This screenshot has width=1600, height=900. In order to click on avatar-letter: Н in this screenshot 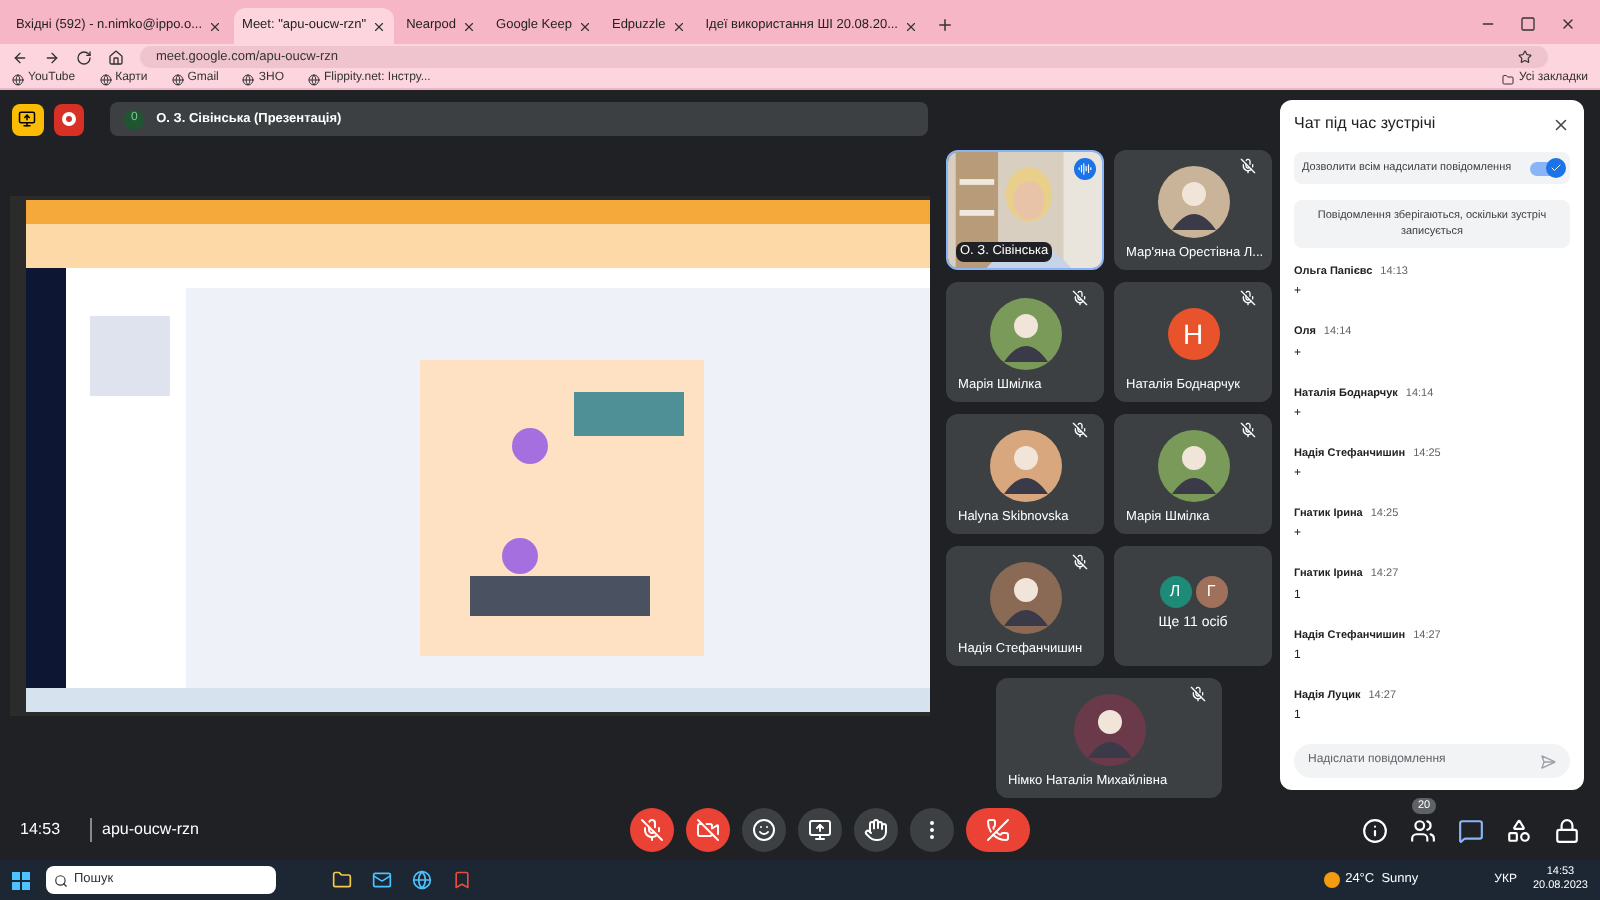, I will do `click(1193, 334)`.